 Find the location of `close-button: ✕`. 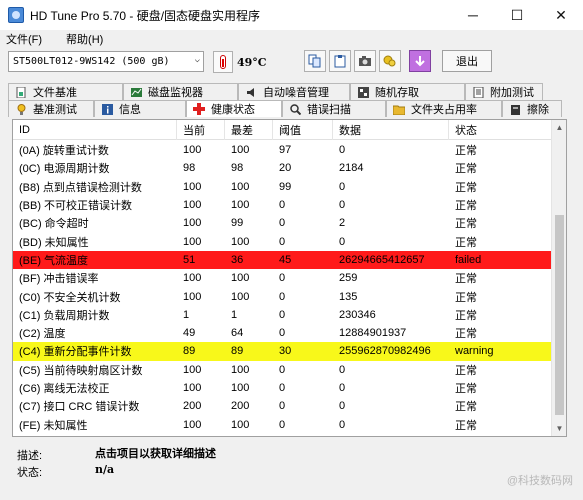

close-button: ✕ is located at coordinates (561, 15).